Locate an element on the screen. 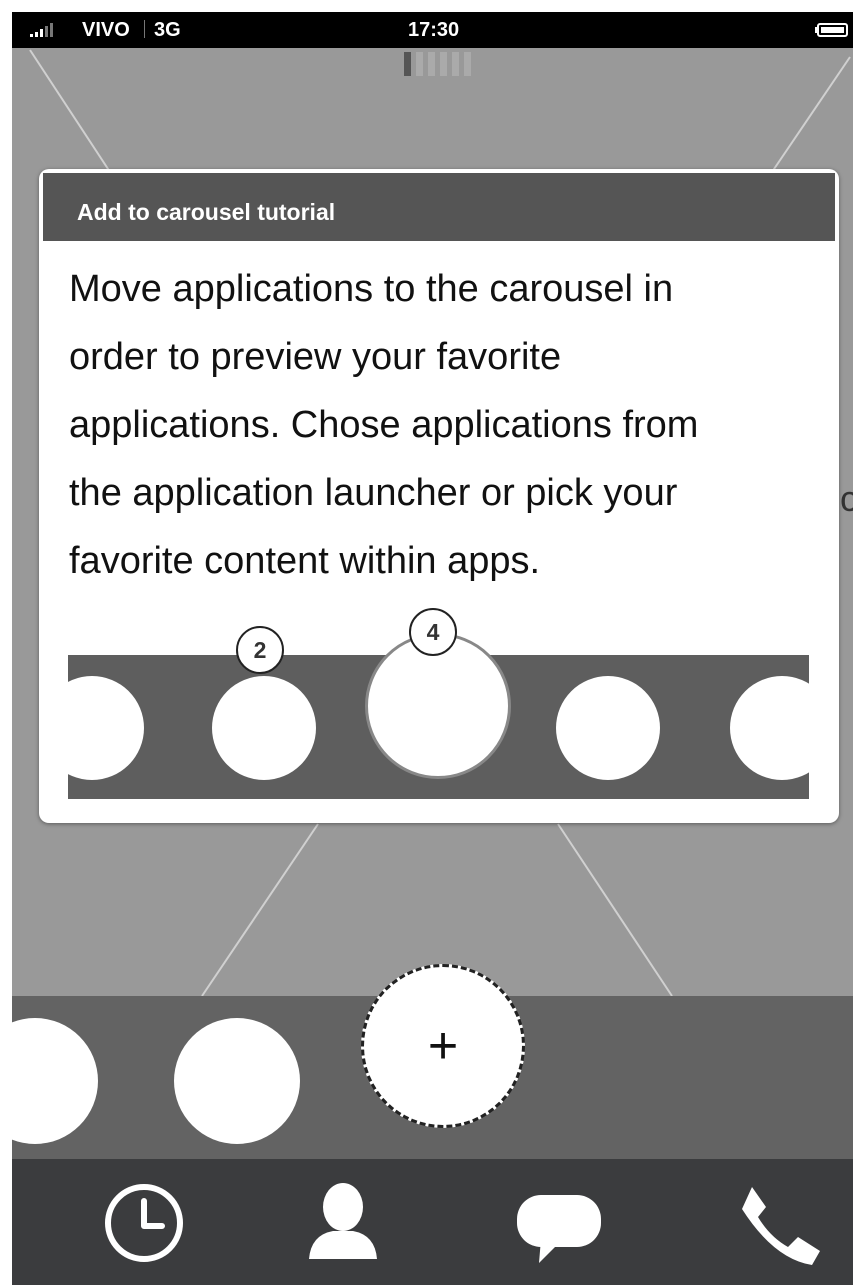 The height and width of the screenshot is (1285, 855). plus-icon: + is located at coordinates (443, 1046).